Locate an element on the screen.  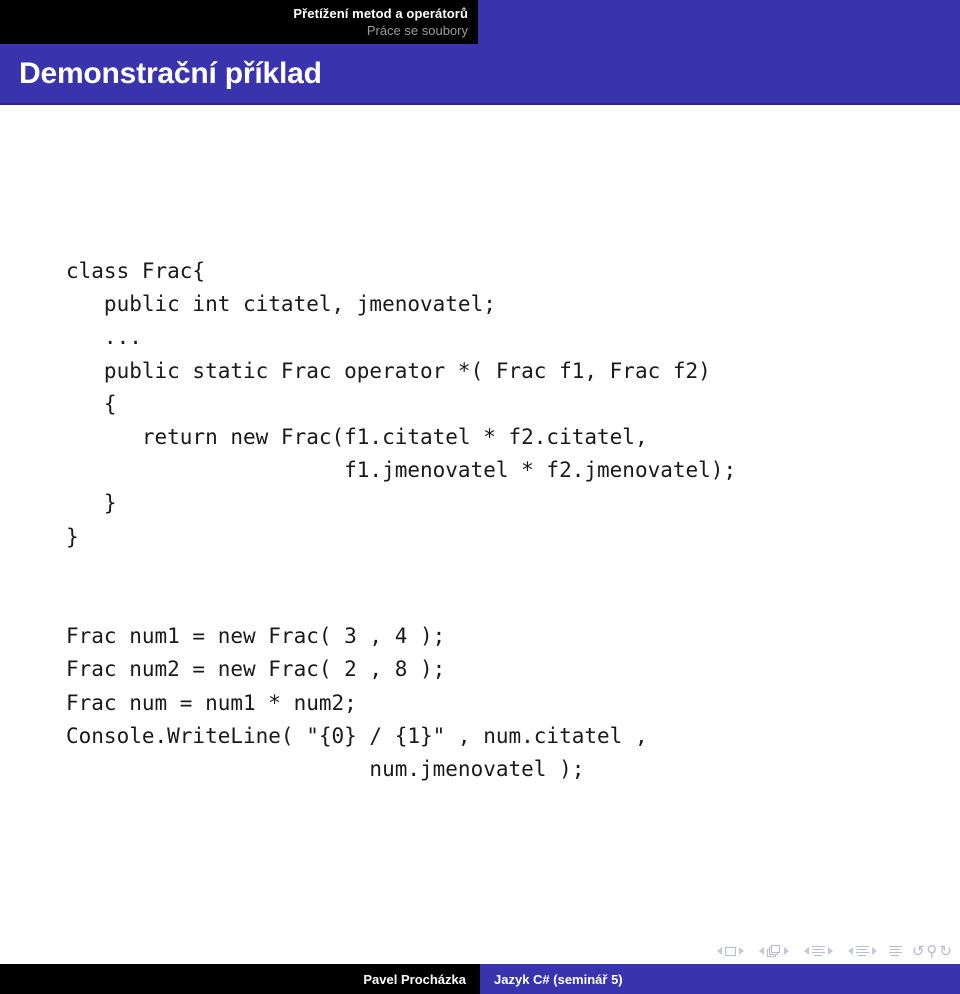
document-icon is located at coordinates (895, 951).